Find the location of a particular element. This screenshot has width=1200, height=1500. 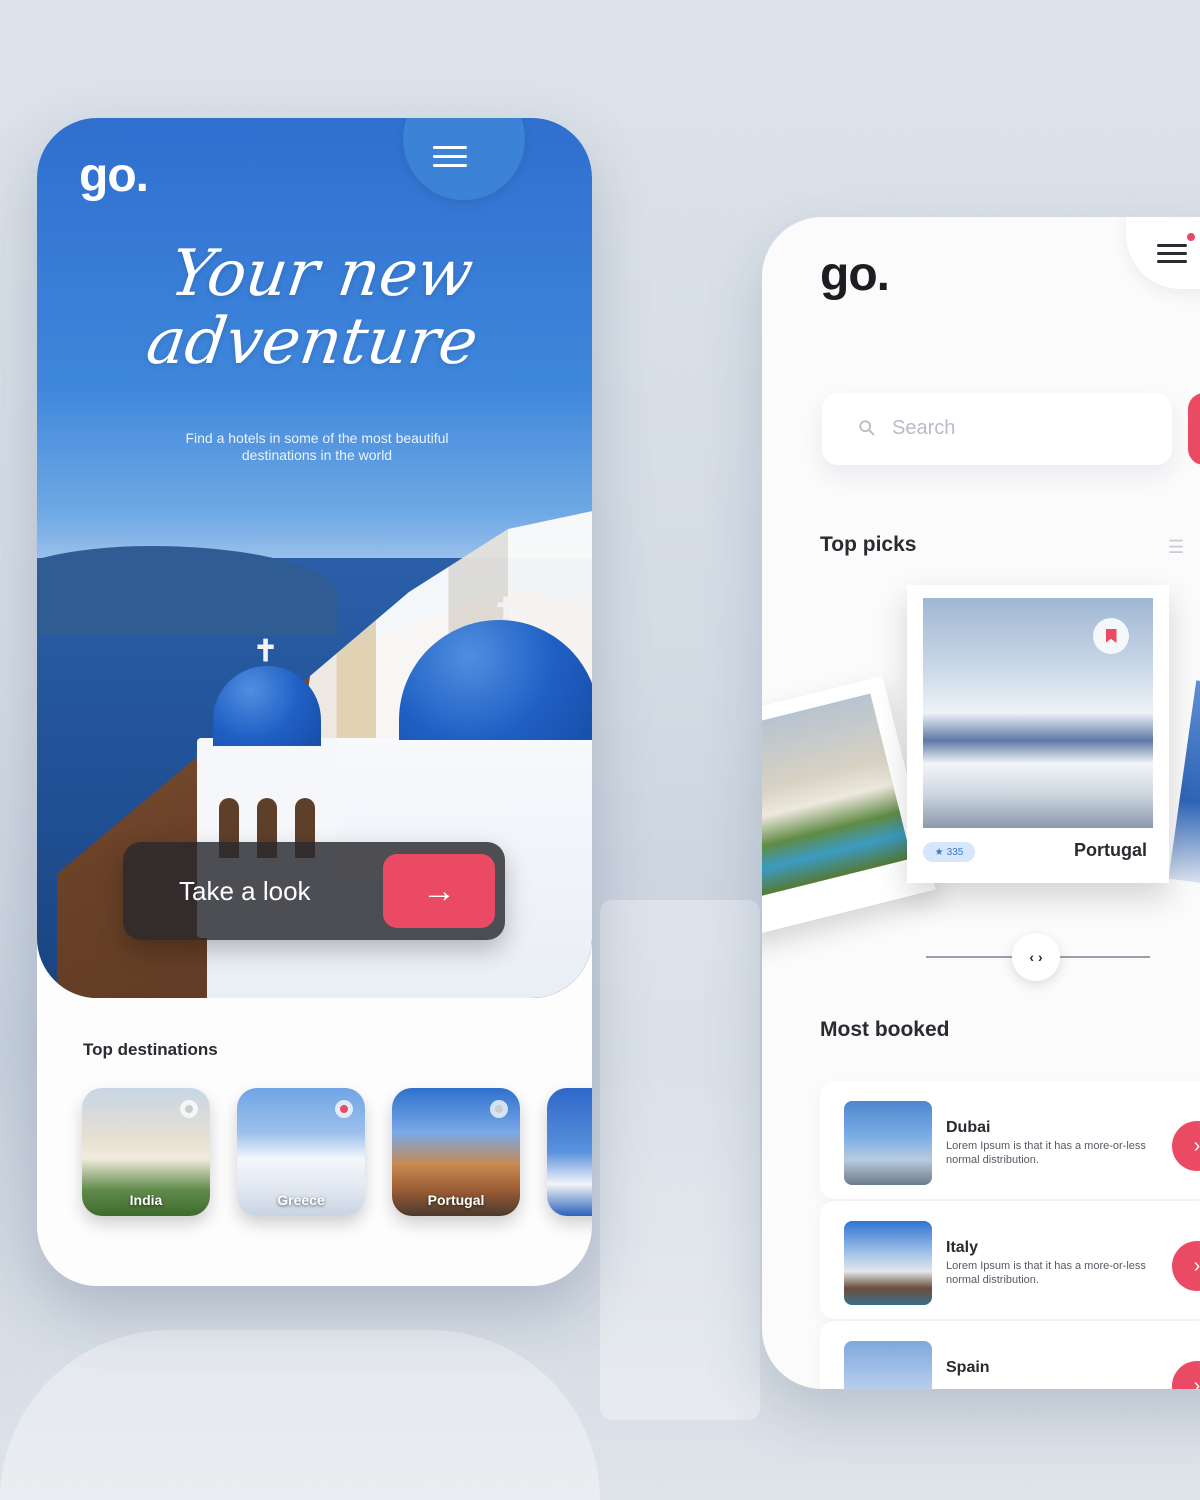

destinations-carousel: India Greece Portugal is located at coordinates (337, 1154).